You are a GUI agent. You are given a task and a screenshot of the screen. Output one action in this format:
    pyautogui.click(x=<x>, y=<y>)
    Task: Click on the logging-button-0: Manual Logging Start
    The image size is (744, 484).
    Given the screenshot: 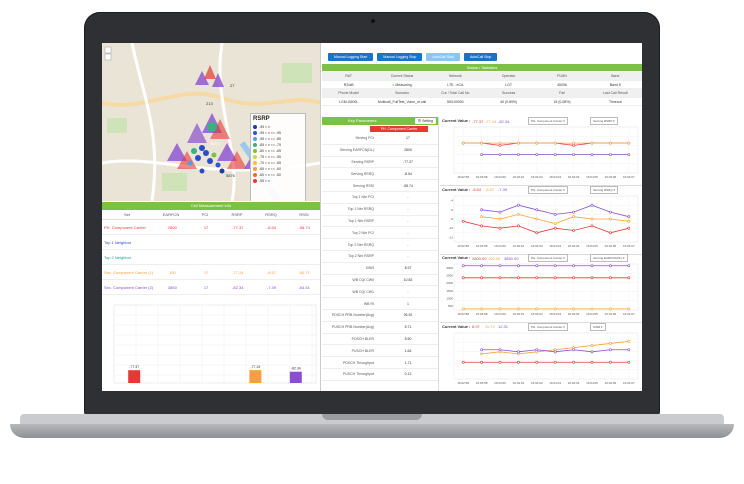 What is the action you would take?
    pyautogui.click(x=351, y=57)
    